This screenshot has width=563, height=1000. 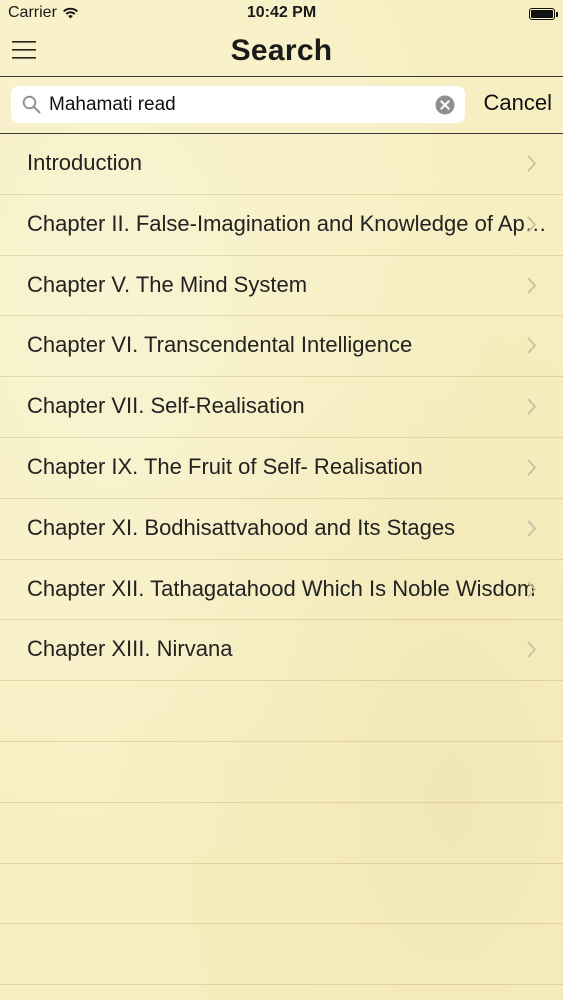 What do you see at coordinates (130, 649) in the screenshot?
I see `search-result-title: Chapter XIII. Nirvana` at bounding box center [130, 649].